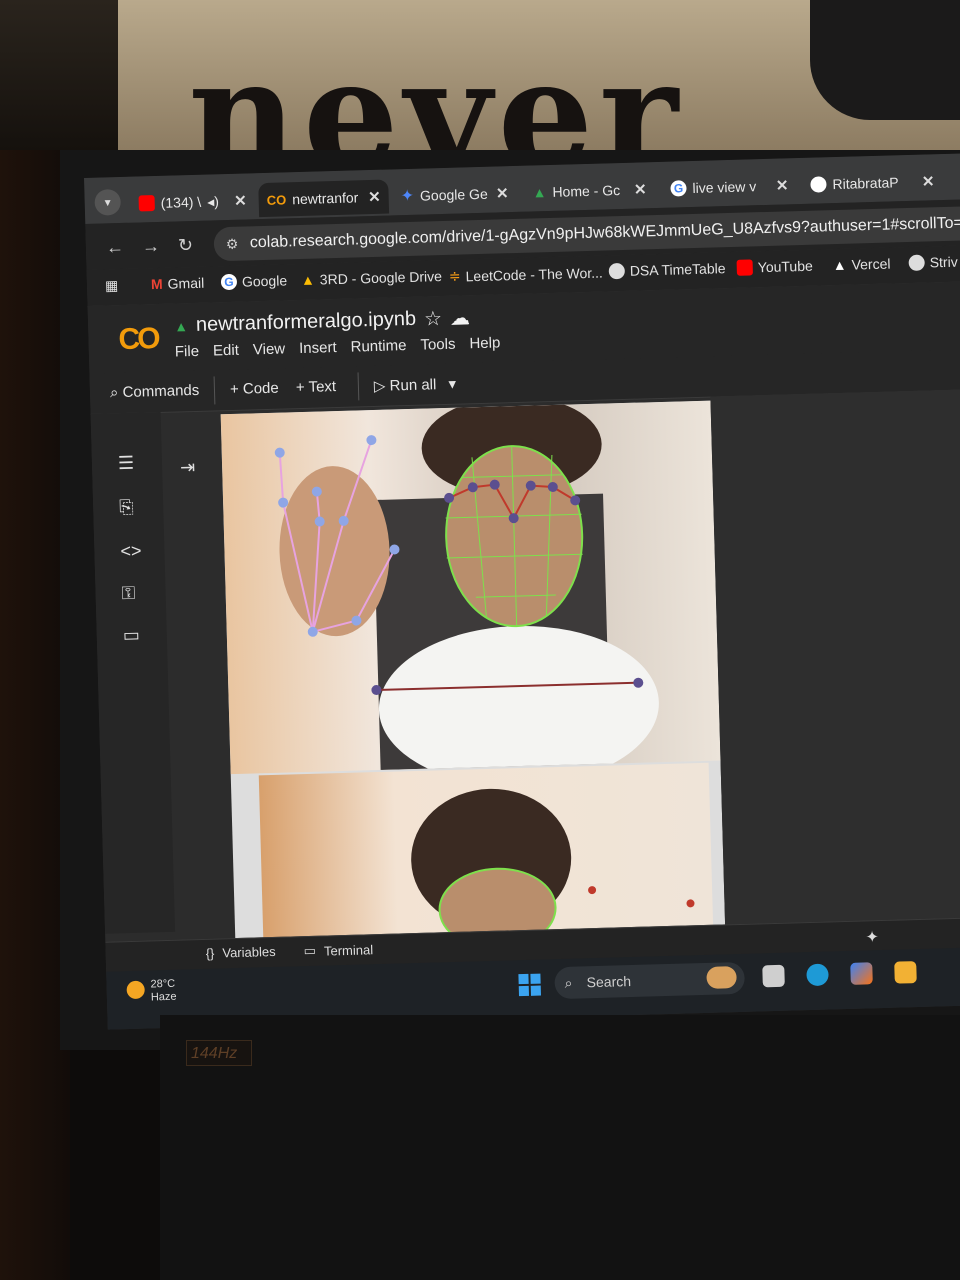 This screenshot has width=960, height=1280. What do you see at coordinates (229, 282) in the screenshot?
I see `google-icon: G` at bounding box center [229, 282].